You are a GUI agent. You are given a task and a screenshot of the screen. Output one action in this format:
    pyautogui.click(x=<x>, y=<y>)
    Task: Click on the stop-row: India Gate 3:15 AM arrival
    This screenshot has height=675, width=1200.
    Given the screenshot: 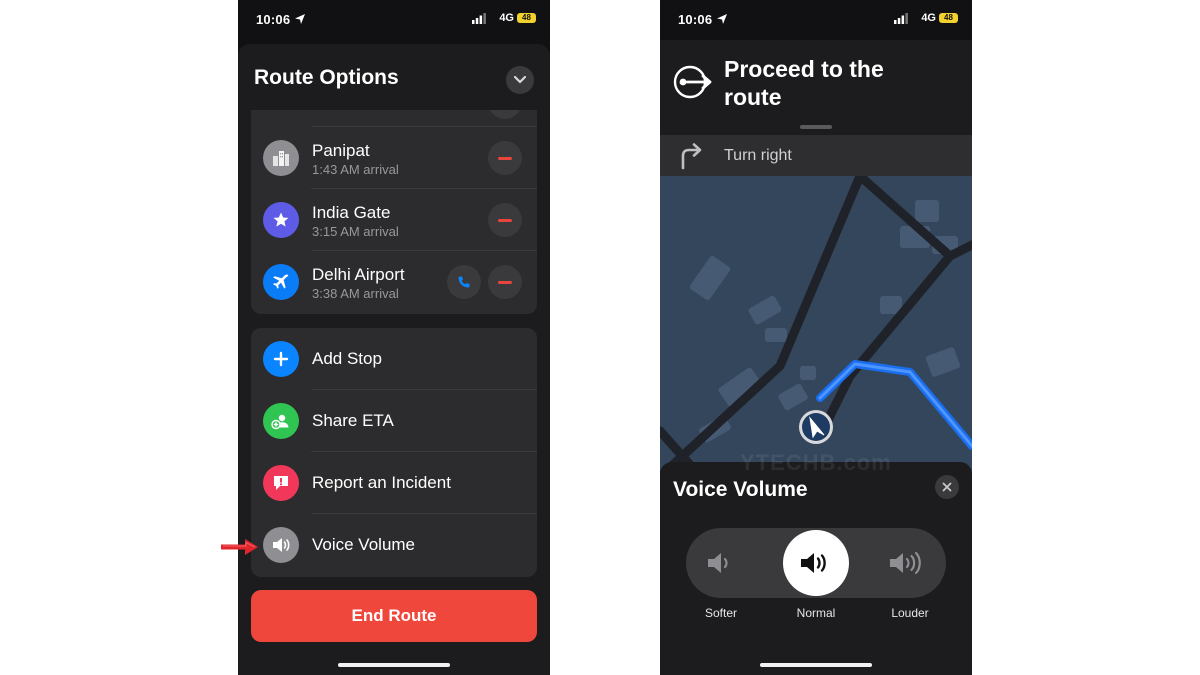 What is the action you would take?
    pyautogui.click(x=394, y=220)
    